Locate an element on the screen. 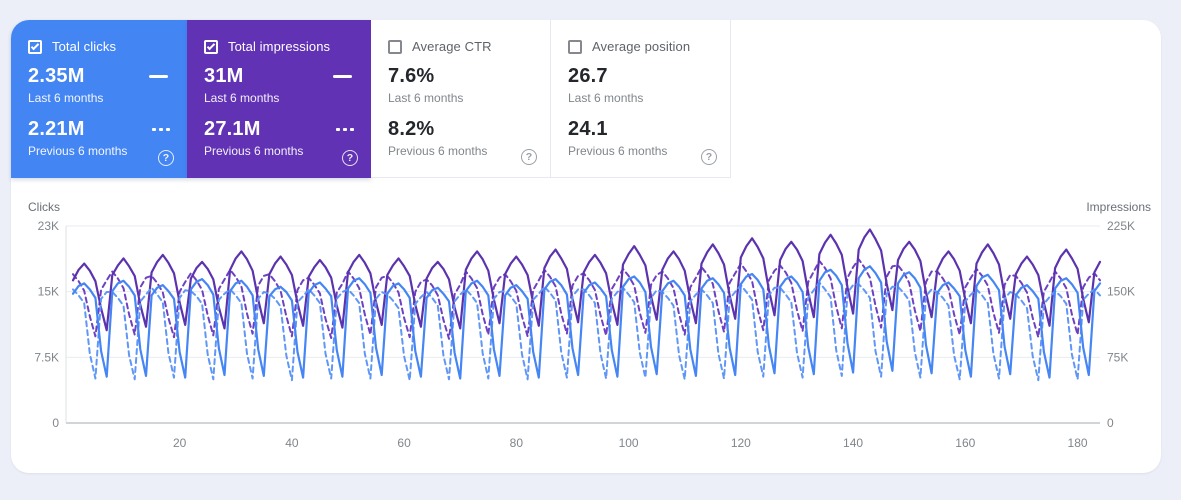  x-axis-tick-label: 20 is located at coordinates (180, 443).